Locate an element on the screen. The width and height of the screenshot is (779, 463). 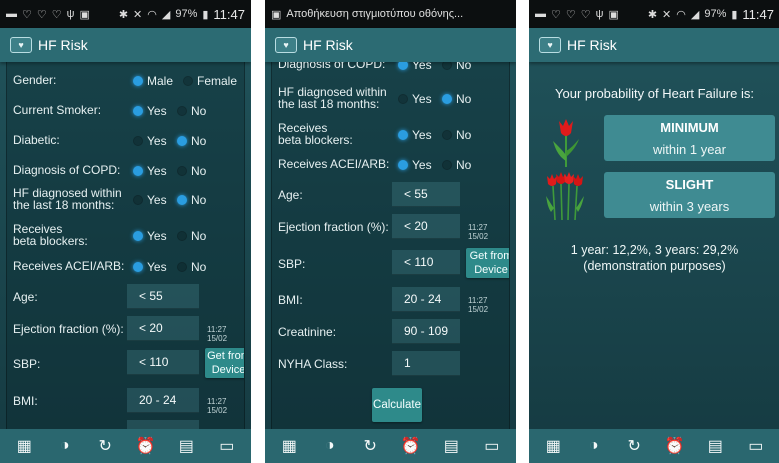
acei-label: Receives ACEI/ARB: is located at coordinates (69, 266).